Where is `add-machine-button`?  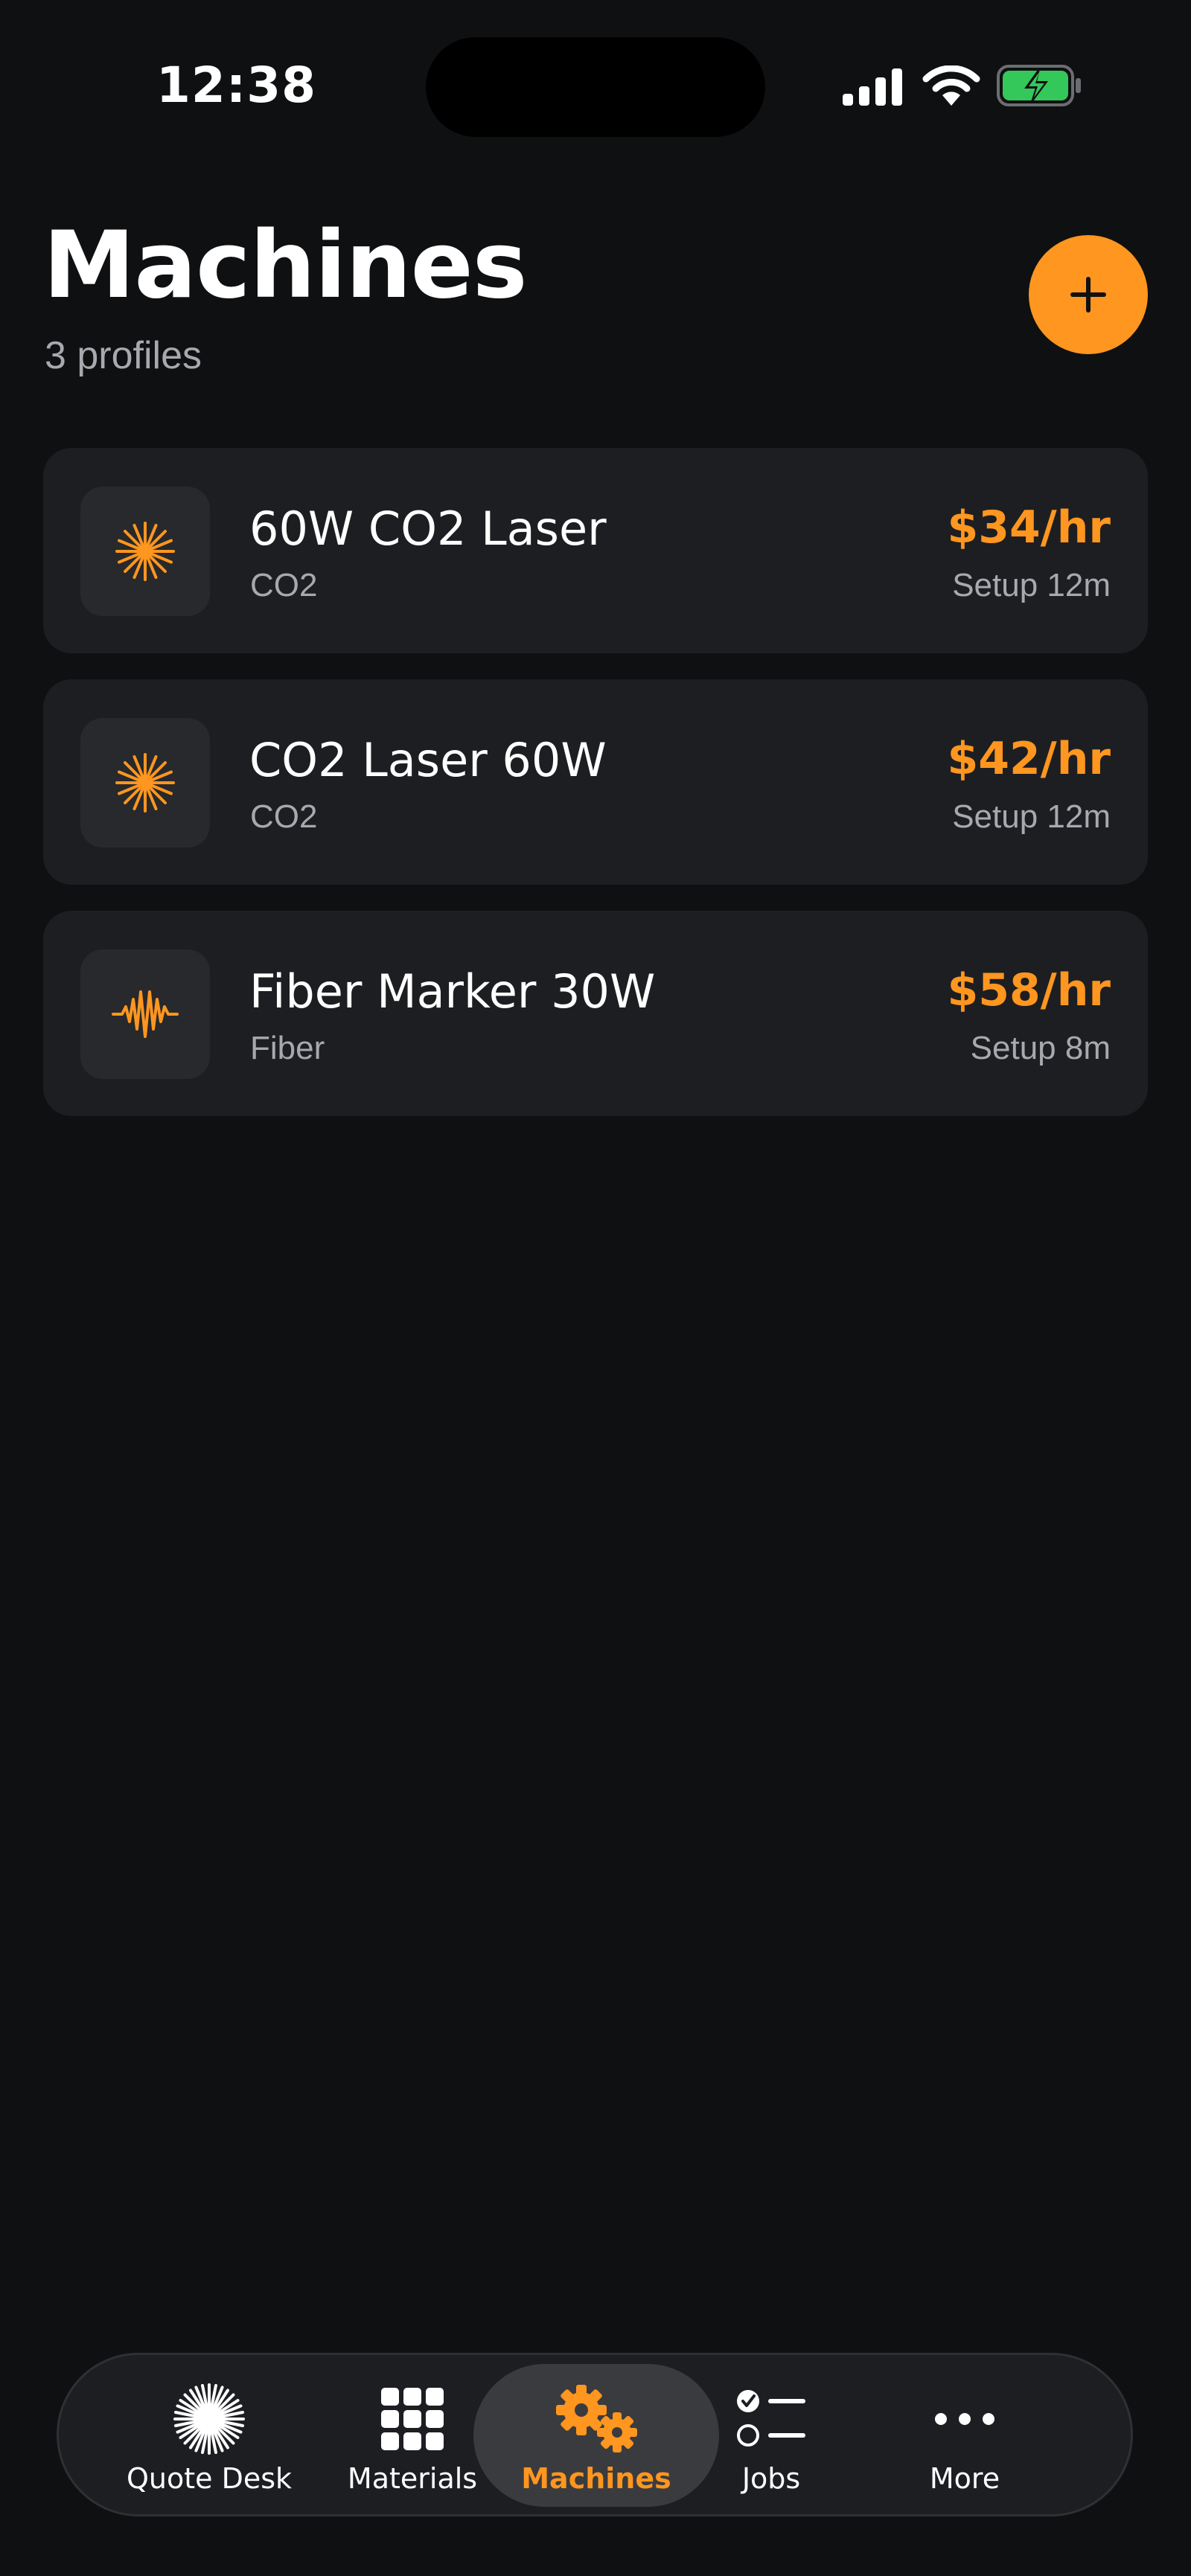
add-machine-button is located at coordinates (1088, 294).